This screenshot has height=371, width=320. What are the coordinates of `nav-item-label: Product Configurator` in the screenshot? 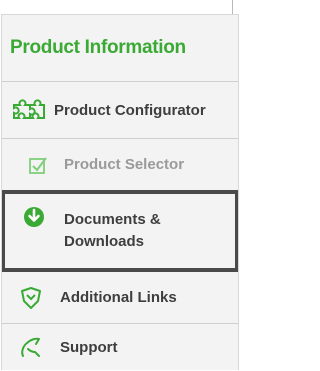 It's located at (130, 110).